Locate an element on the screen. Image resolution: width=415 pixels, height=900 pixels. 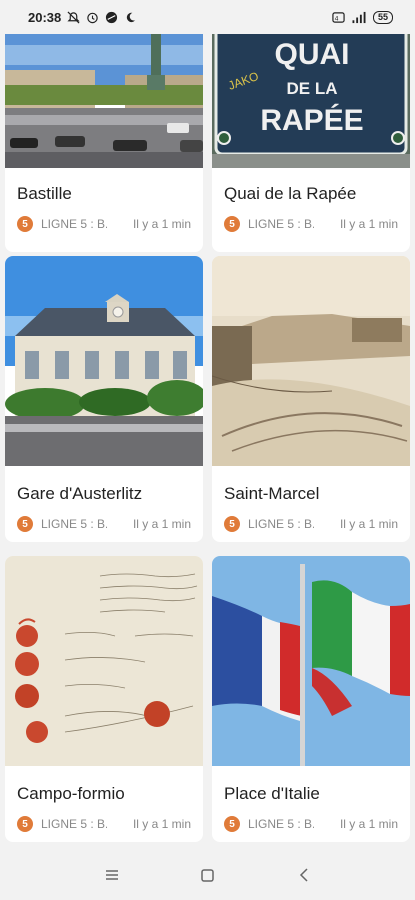
card-image-saint-marcel is located at coordinates (311, 361).